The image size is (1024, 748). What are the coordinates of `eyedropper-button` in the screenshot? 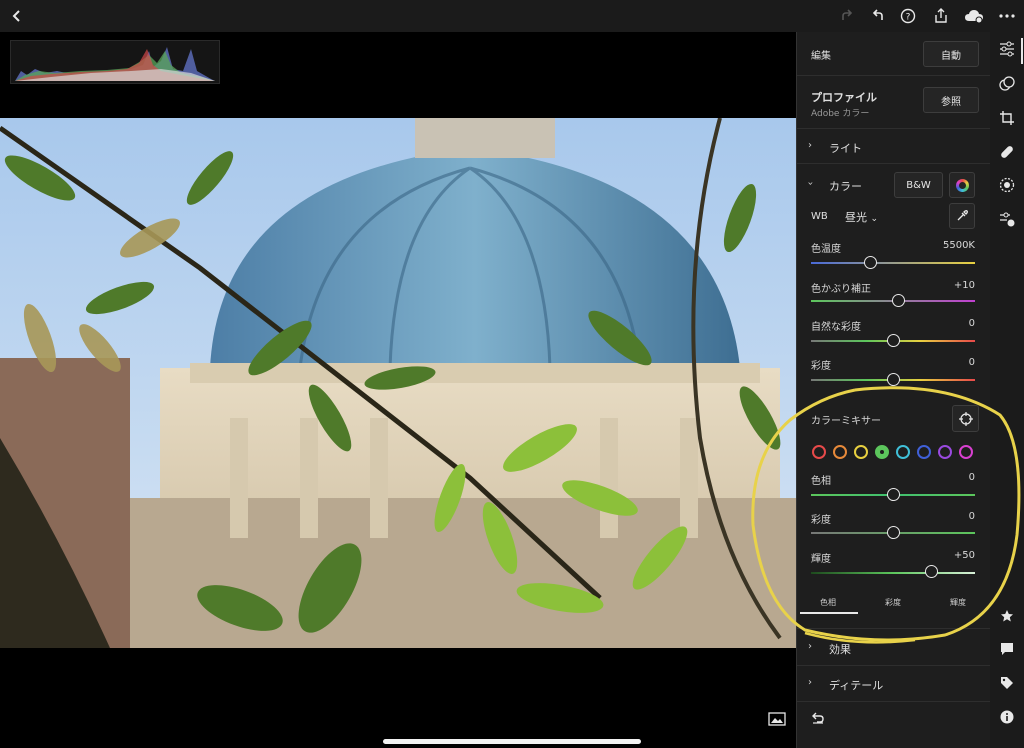 It's located at (962, 216).